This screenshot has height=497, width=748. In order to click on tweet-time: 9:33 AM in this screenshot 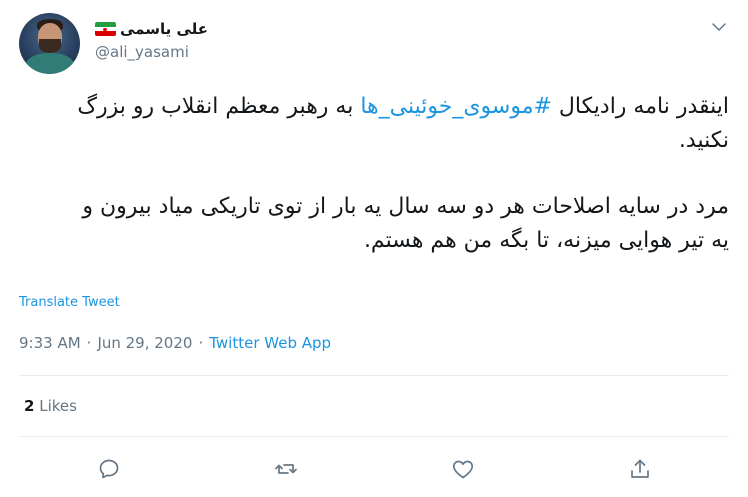, I will do `click(50, 343)`.